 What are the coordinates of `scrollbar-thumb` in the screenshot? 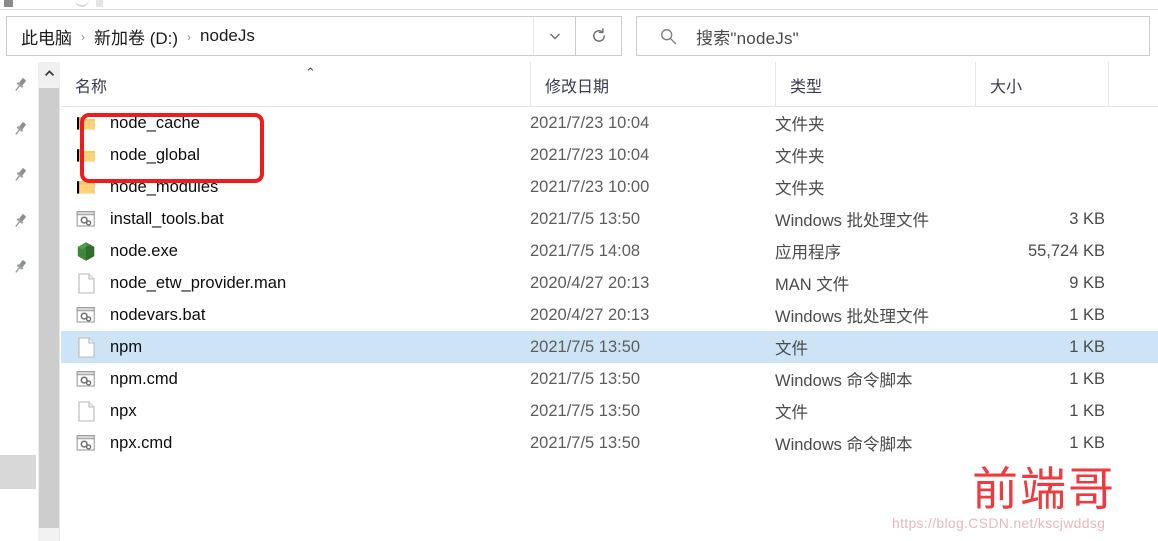 It's located at (49, 308).